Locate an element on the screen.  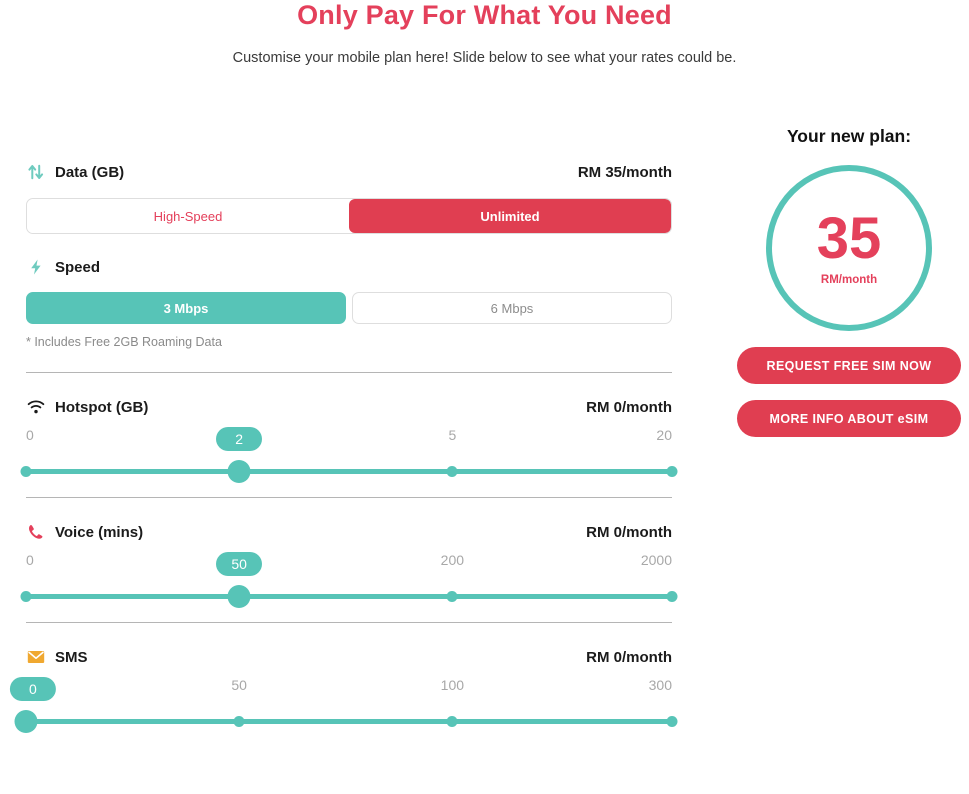
voice-tick-0: 0 is located at coordinates (30, 560).